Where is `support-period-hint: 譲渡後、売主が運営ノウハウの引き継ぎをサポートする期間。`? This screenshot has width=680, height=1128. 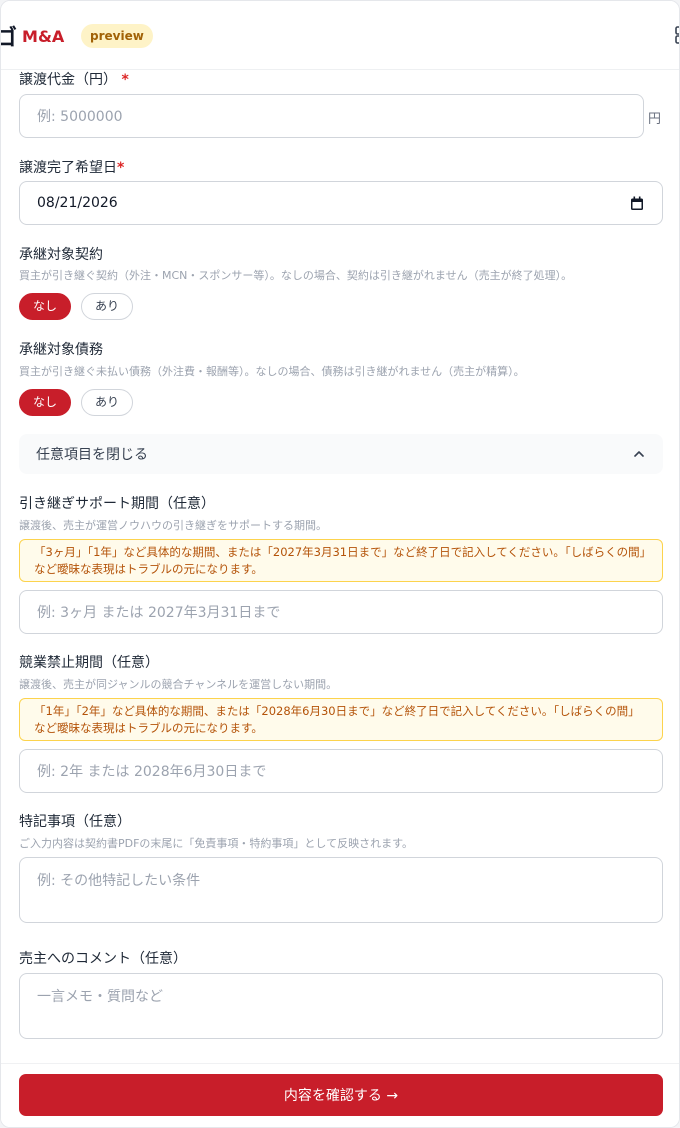 support-period-hint: 譲渡後、売主が運営ノウハウの引き継ぎをサポートする期間。 is located at coordinates (173, 525).